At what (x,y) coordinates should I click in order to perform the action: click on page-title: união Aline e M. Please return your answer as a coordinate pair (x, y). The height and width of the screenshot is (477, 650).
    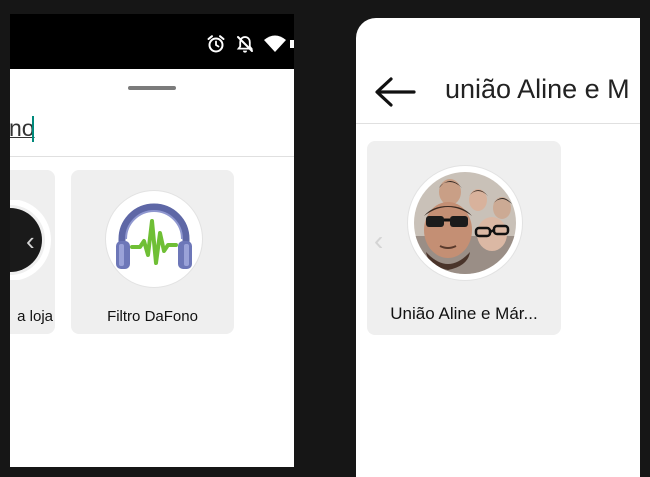
    Looking at the image, I should click on (537, 89).